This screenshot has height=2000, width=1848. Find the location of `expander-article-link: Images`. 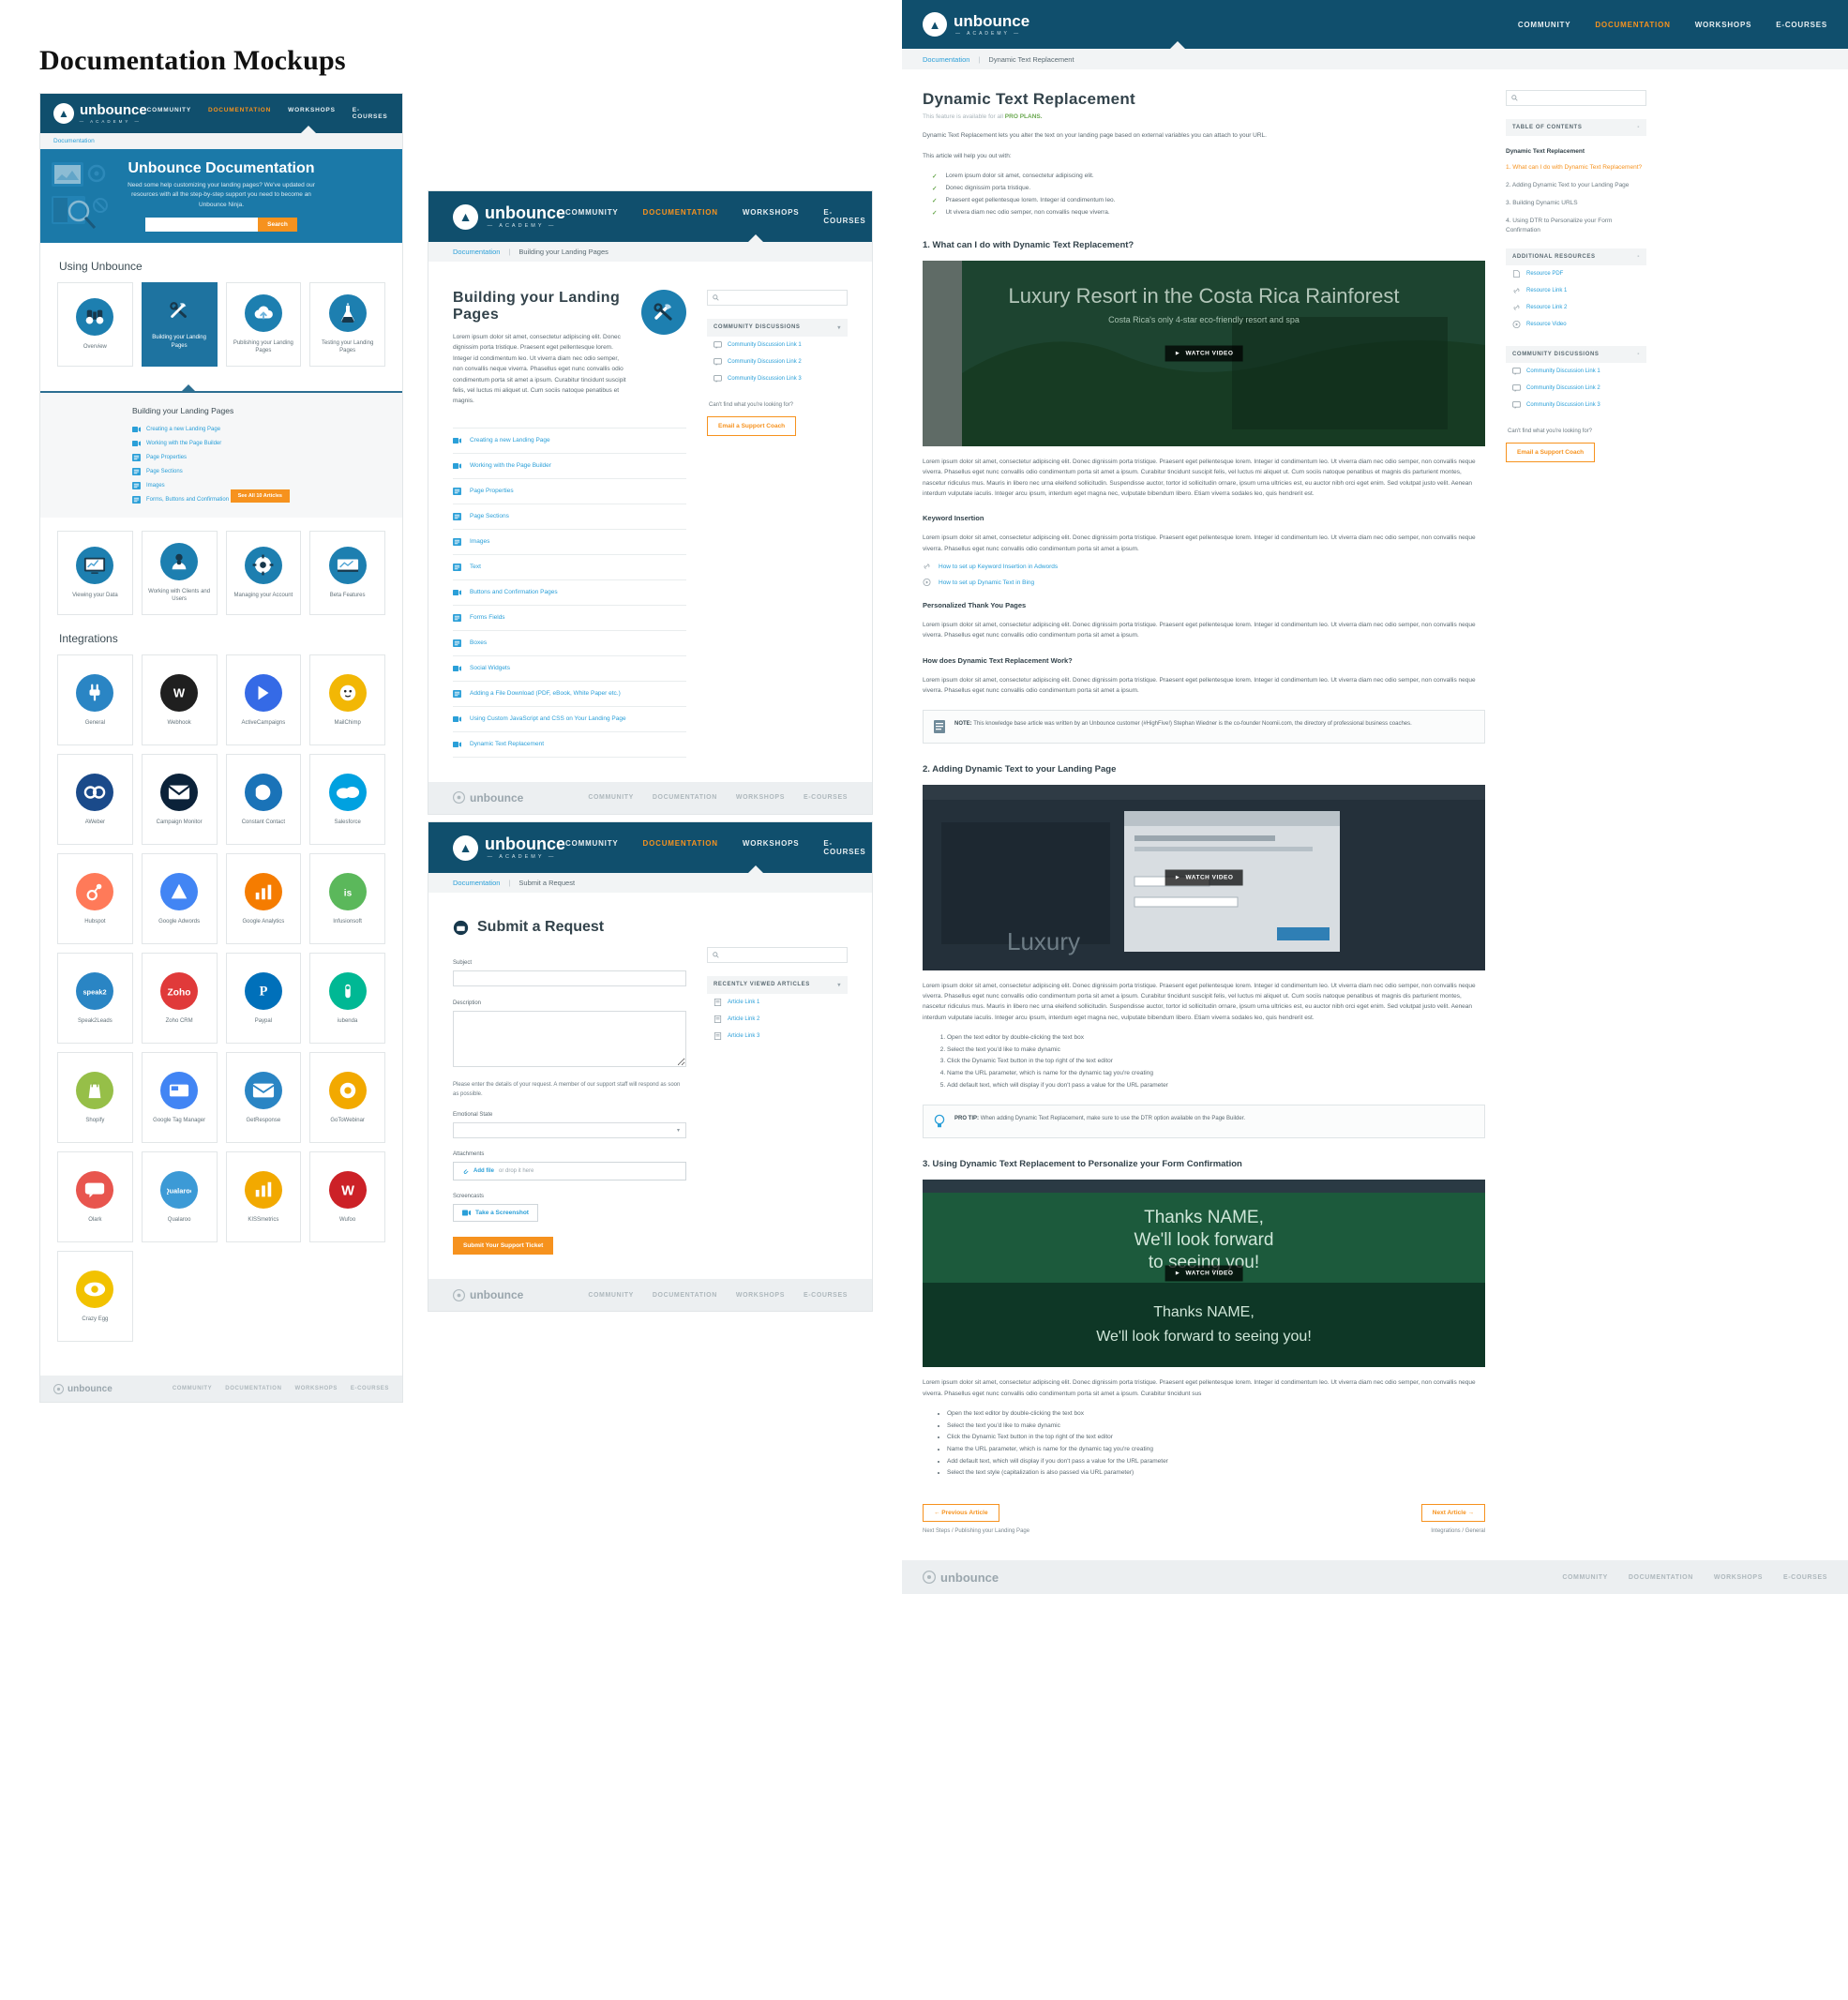

expander-article-link: Images is located at coordinates (155, 486).